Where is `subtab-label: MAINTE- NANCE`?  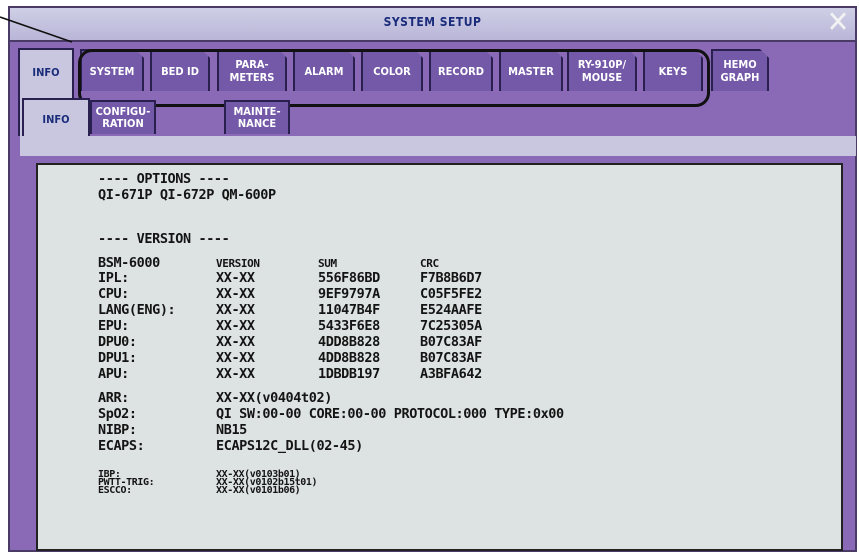
subtab-label: MAINTE- NANCE is located at coordinates (257, 117).